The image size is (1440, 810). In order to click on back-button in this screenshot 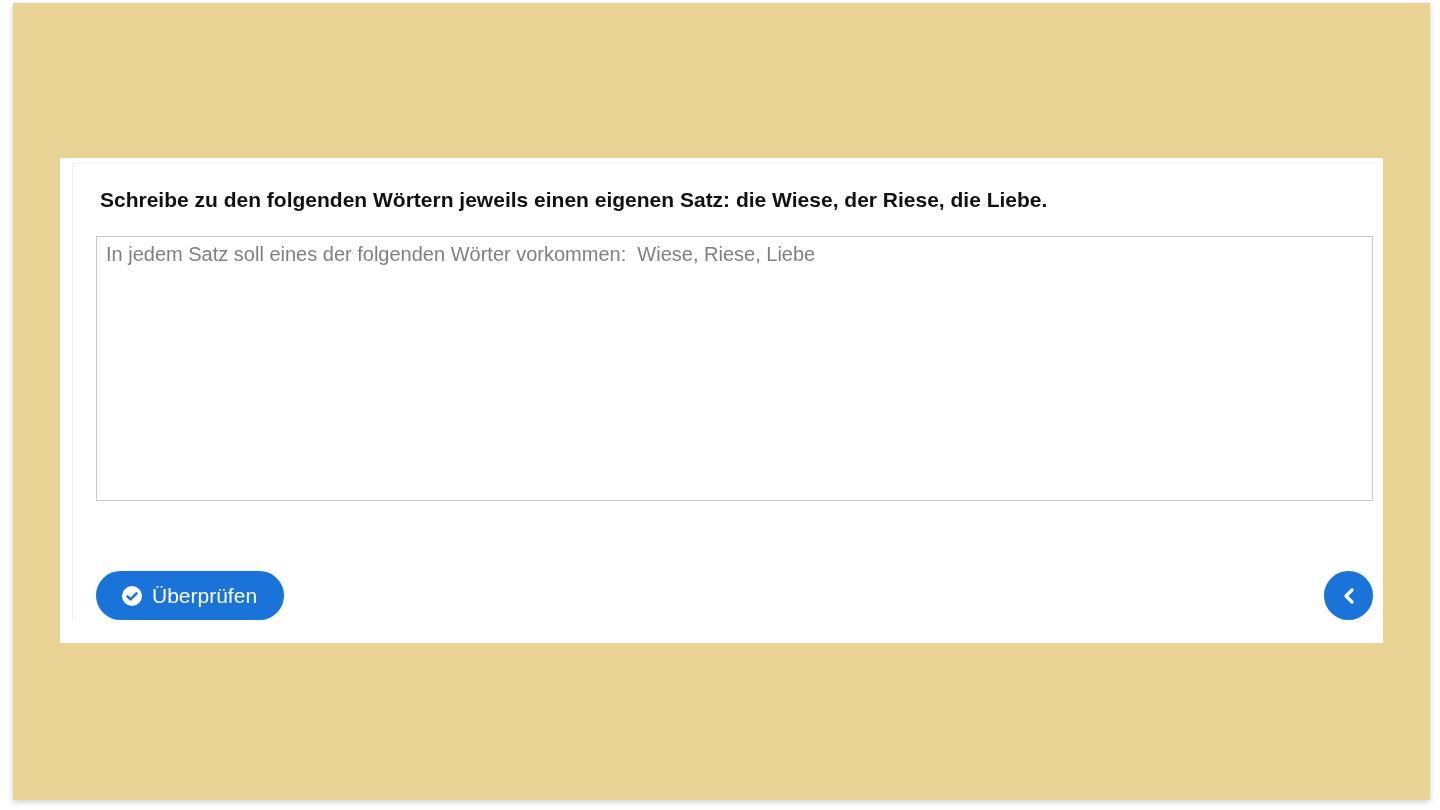, I will do `click(1348, 595)`.